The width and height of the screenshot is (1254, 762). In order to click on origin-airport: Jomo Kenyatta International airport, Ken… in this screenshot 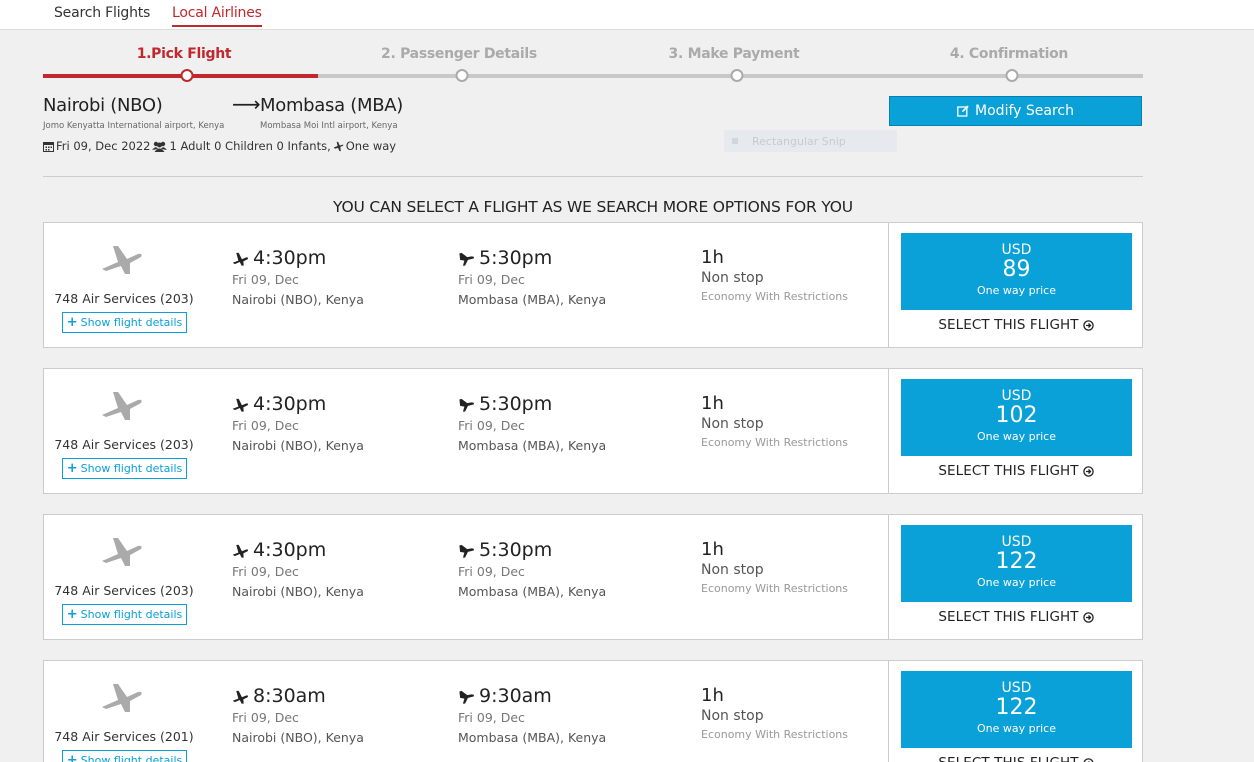, I will do `click(134, 126)`.